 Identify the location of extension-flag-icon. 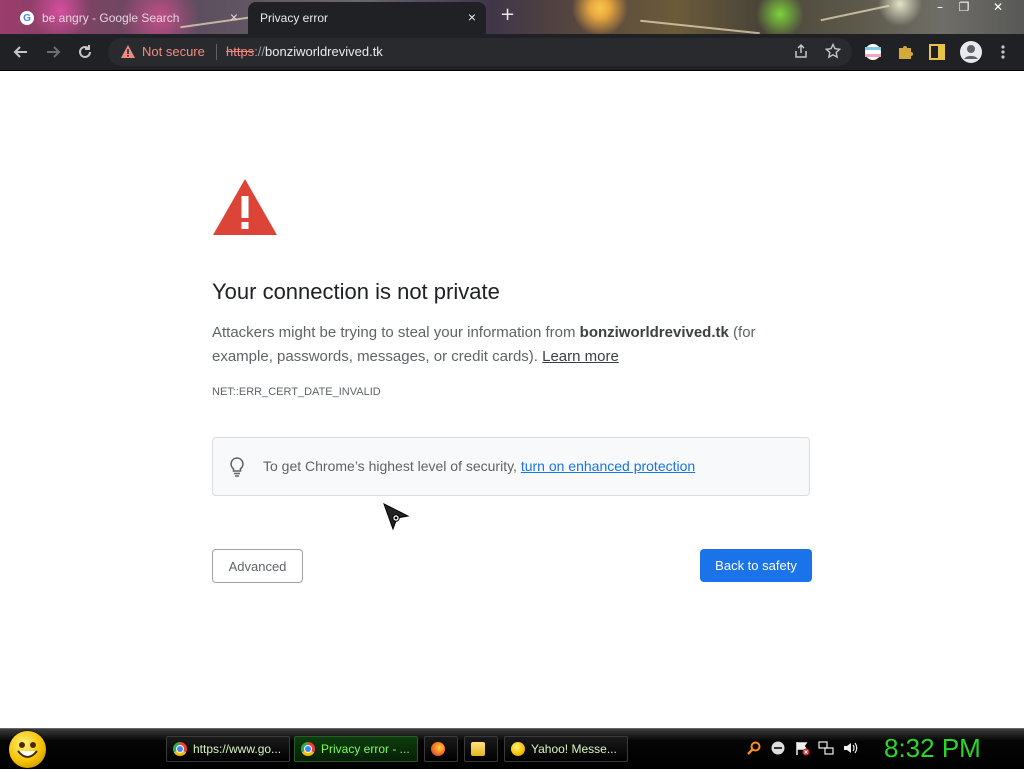
(873, 52).